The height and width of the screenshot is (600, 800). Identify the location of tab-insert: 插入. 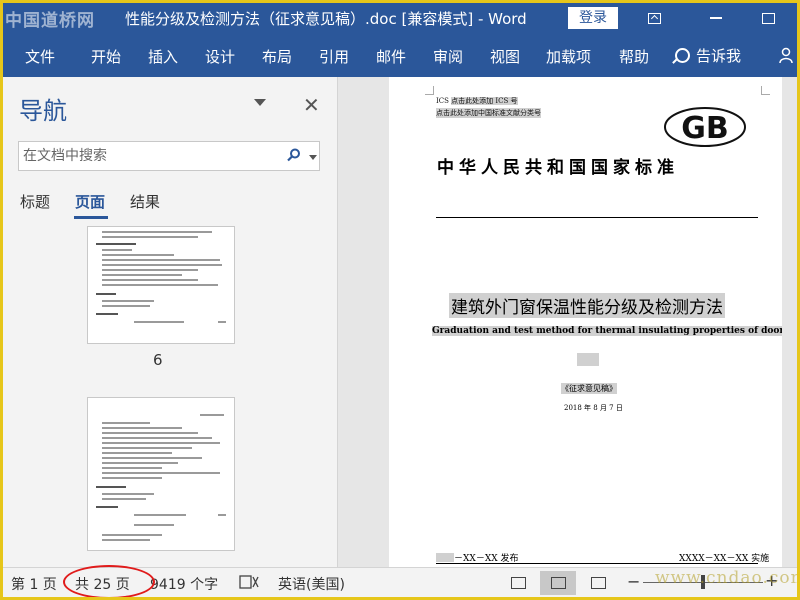
(163, 56).